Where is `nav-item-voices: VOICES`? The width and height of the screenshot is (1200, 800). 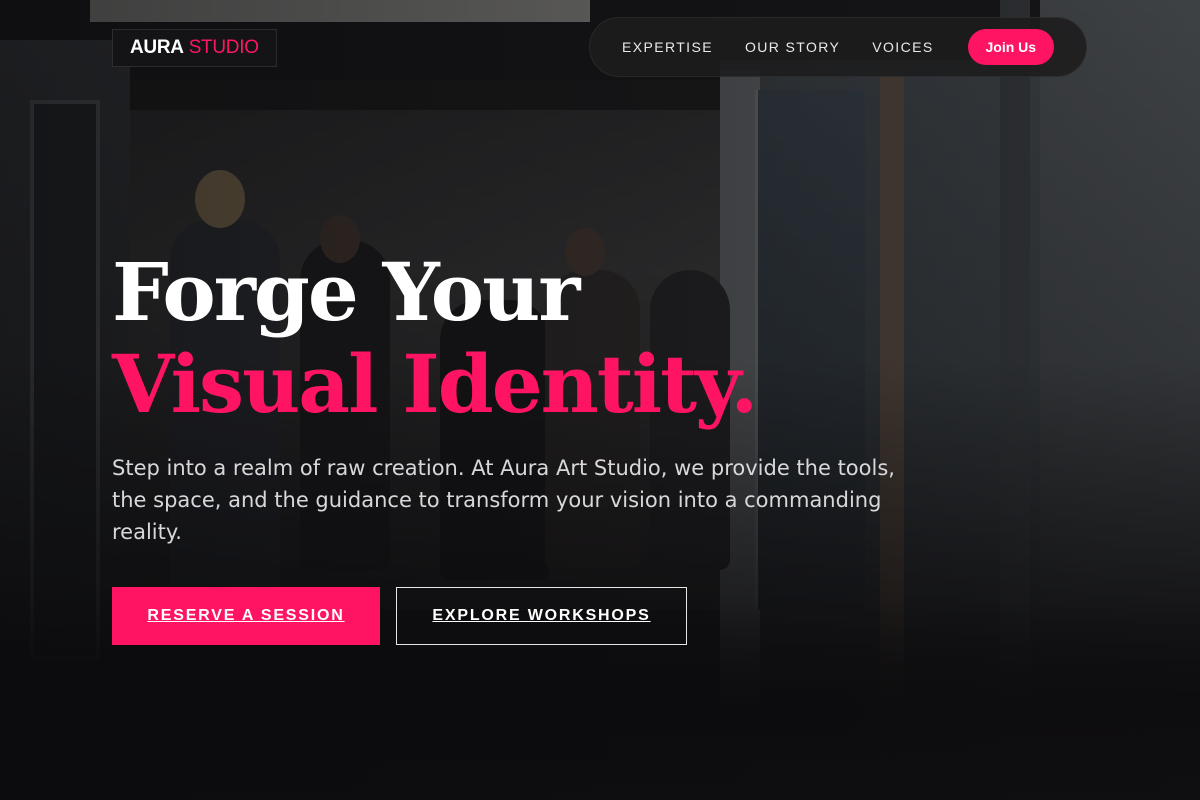 nav-item-voices: VOICES is located at coordinates (902, 47).